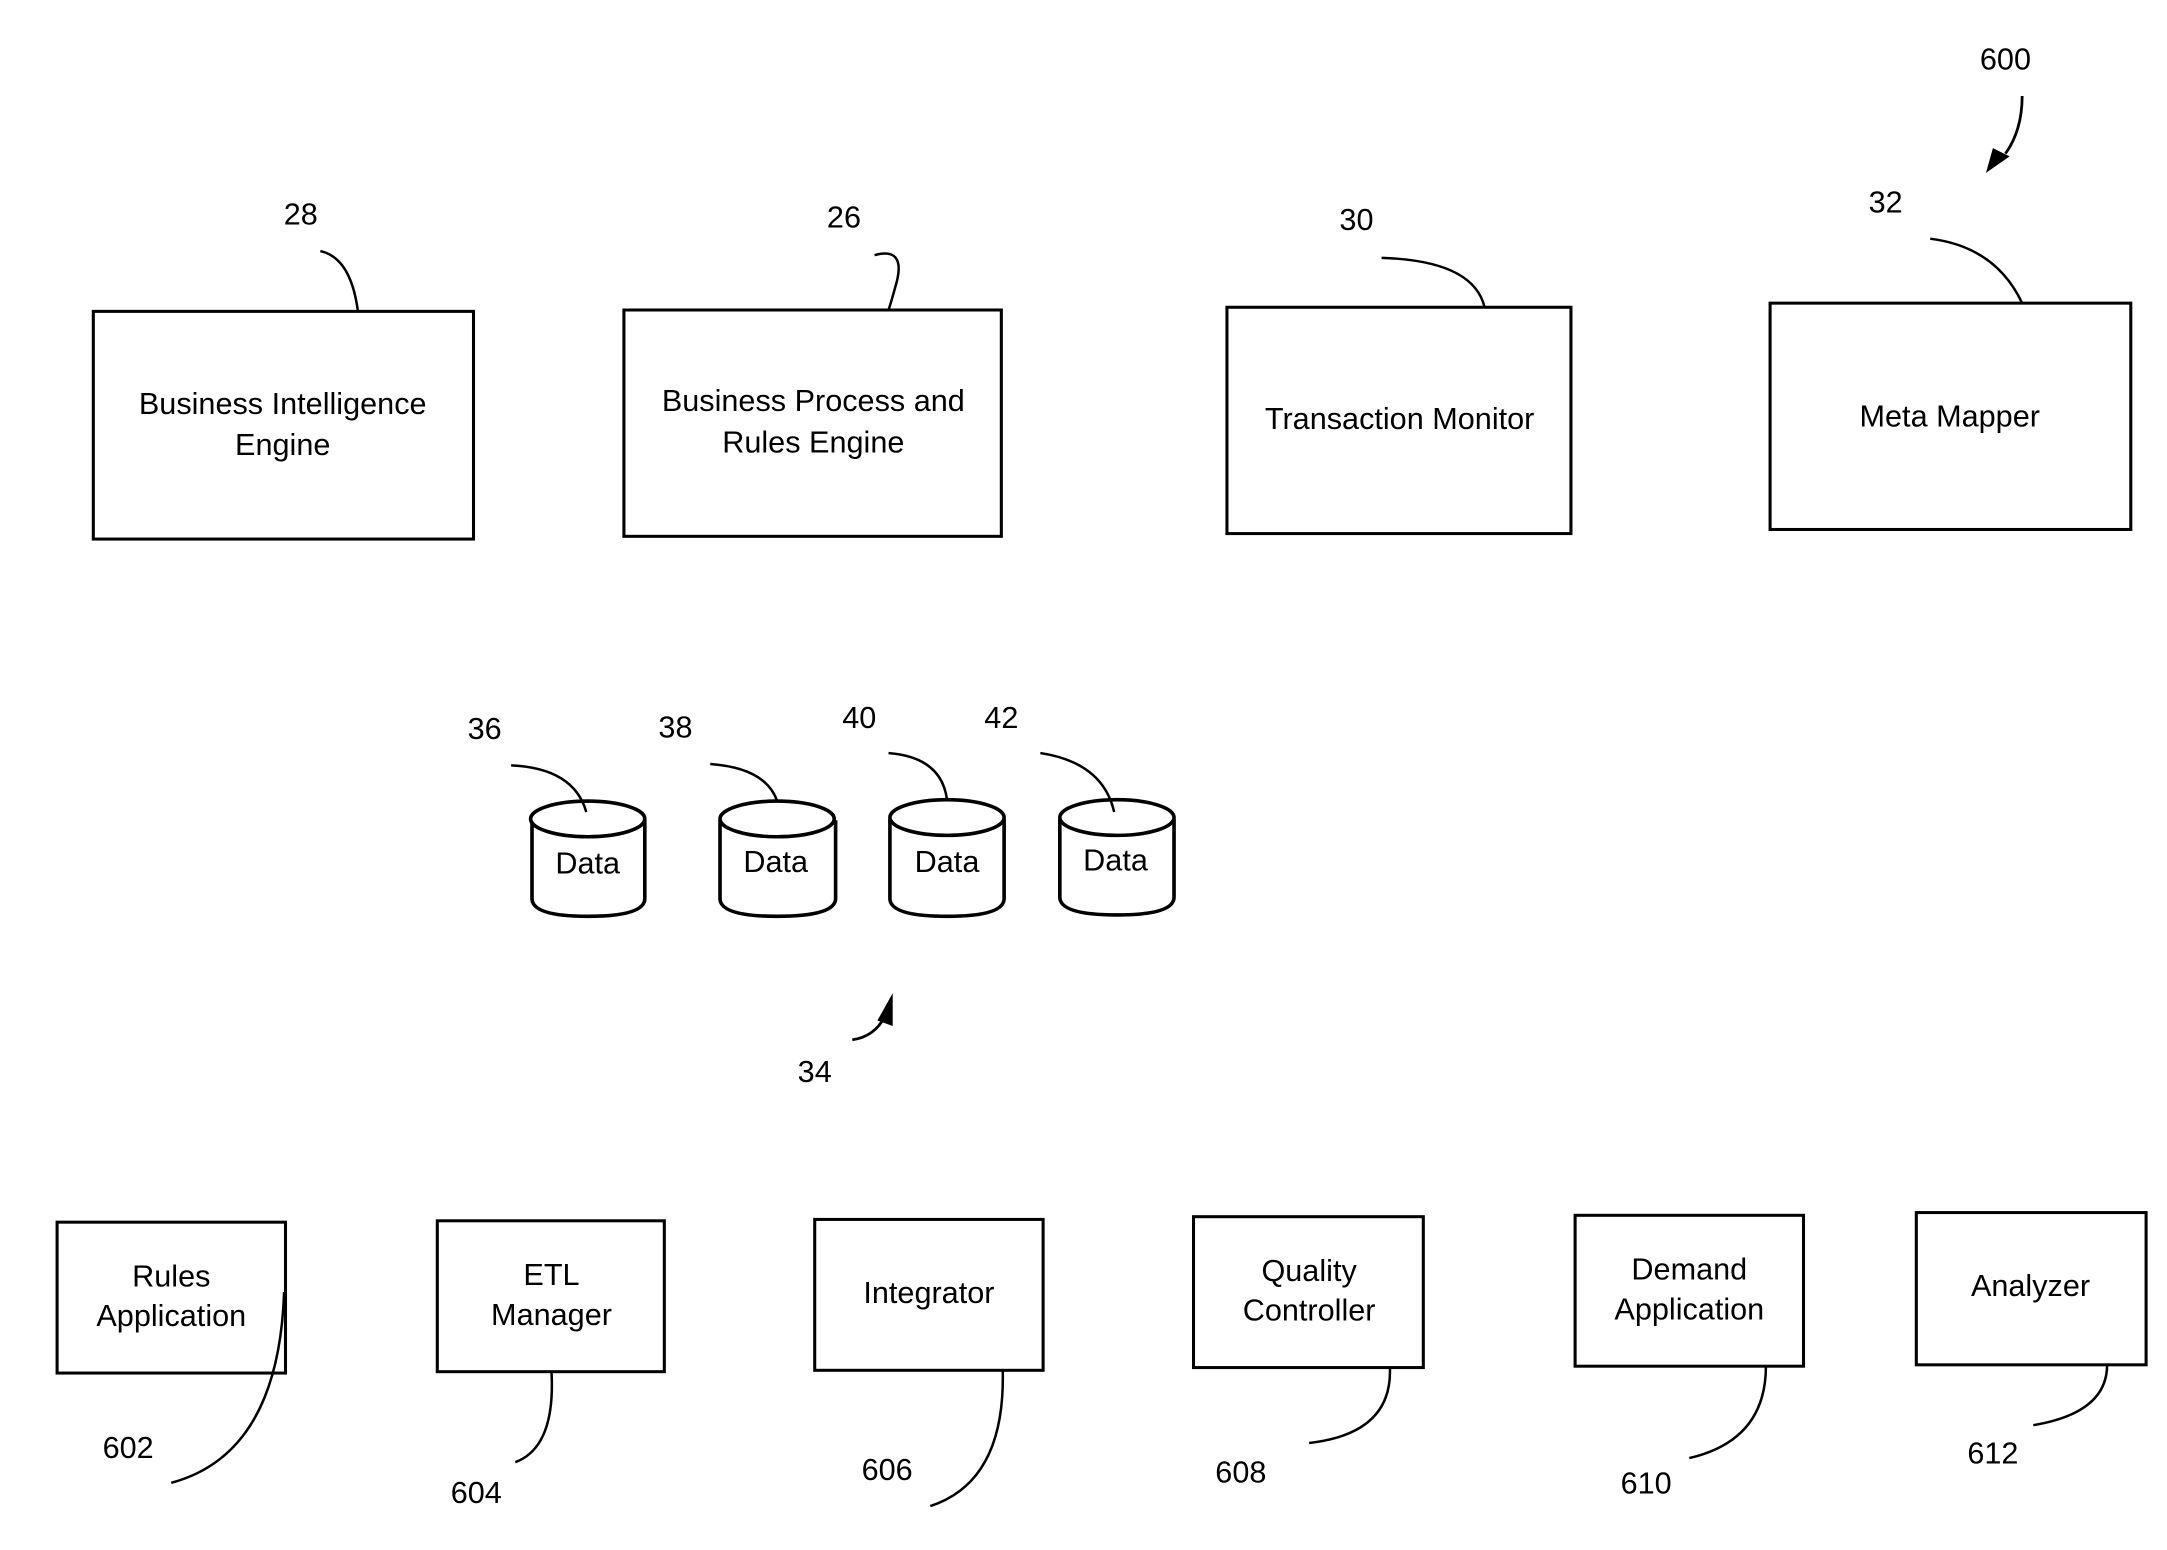  I want to click on component-demand-application: Demand Application 610, so click(1689, 1357).